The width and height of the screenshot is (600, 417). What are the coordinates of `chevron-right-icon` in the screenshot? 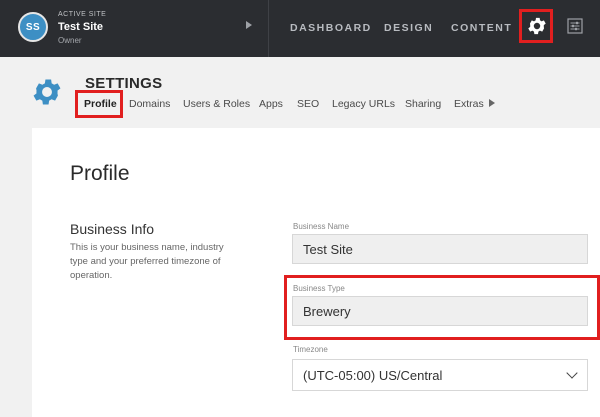 It's located at (492, 103).